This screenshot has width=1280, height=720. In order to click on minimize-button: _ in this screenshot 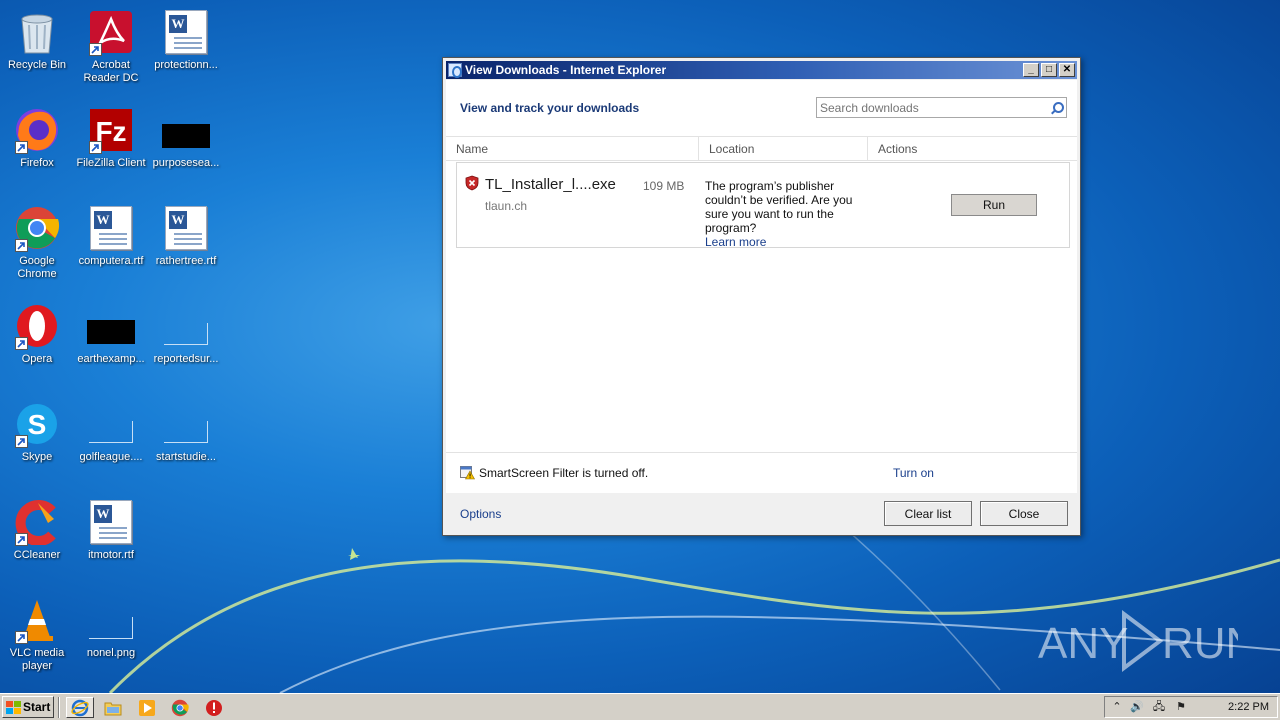, I will do `click(1031, 70)`.